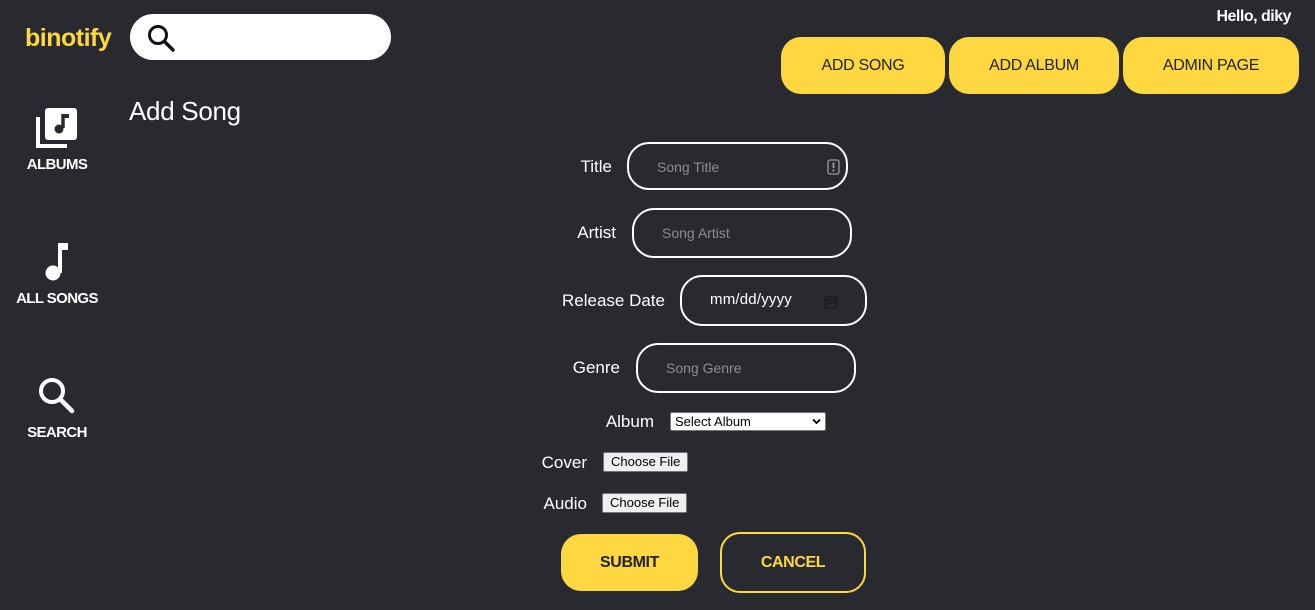  I want to click on sidebar-item-label: SEARCH, so click(57, 432).